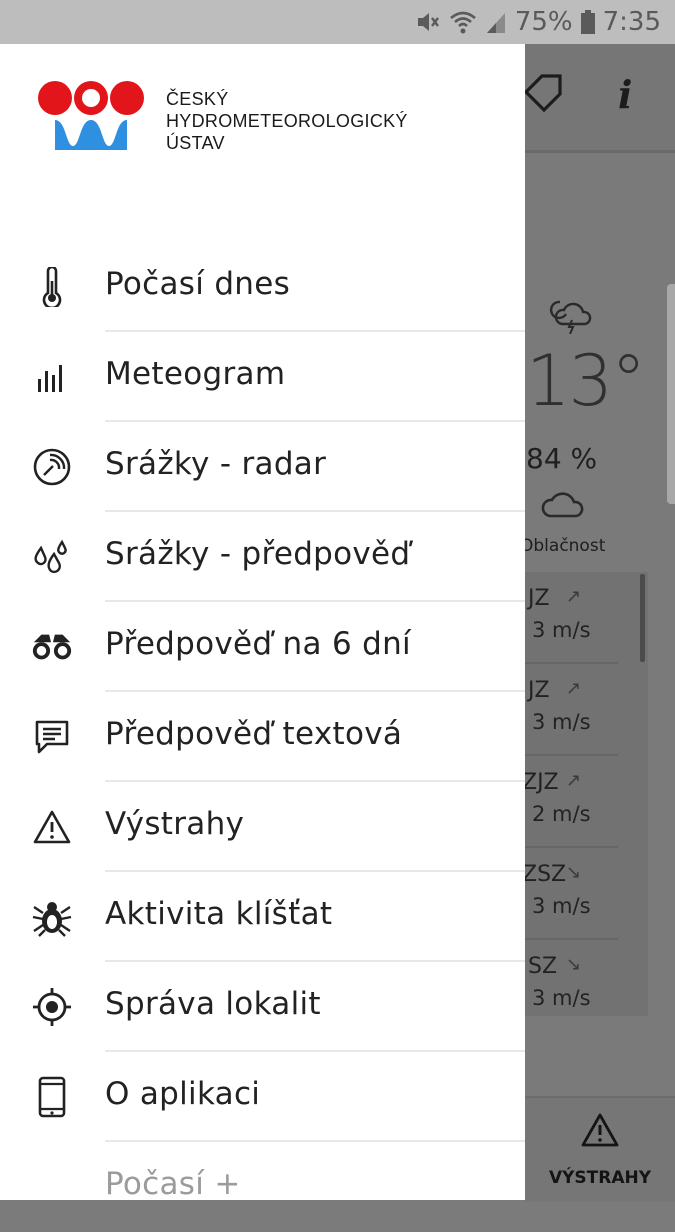 The width and height of the screenshot is (675, 1232). I want to click on chmi-logo, so click(91, 115).